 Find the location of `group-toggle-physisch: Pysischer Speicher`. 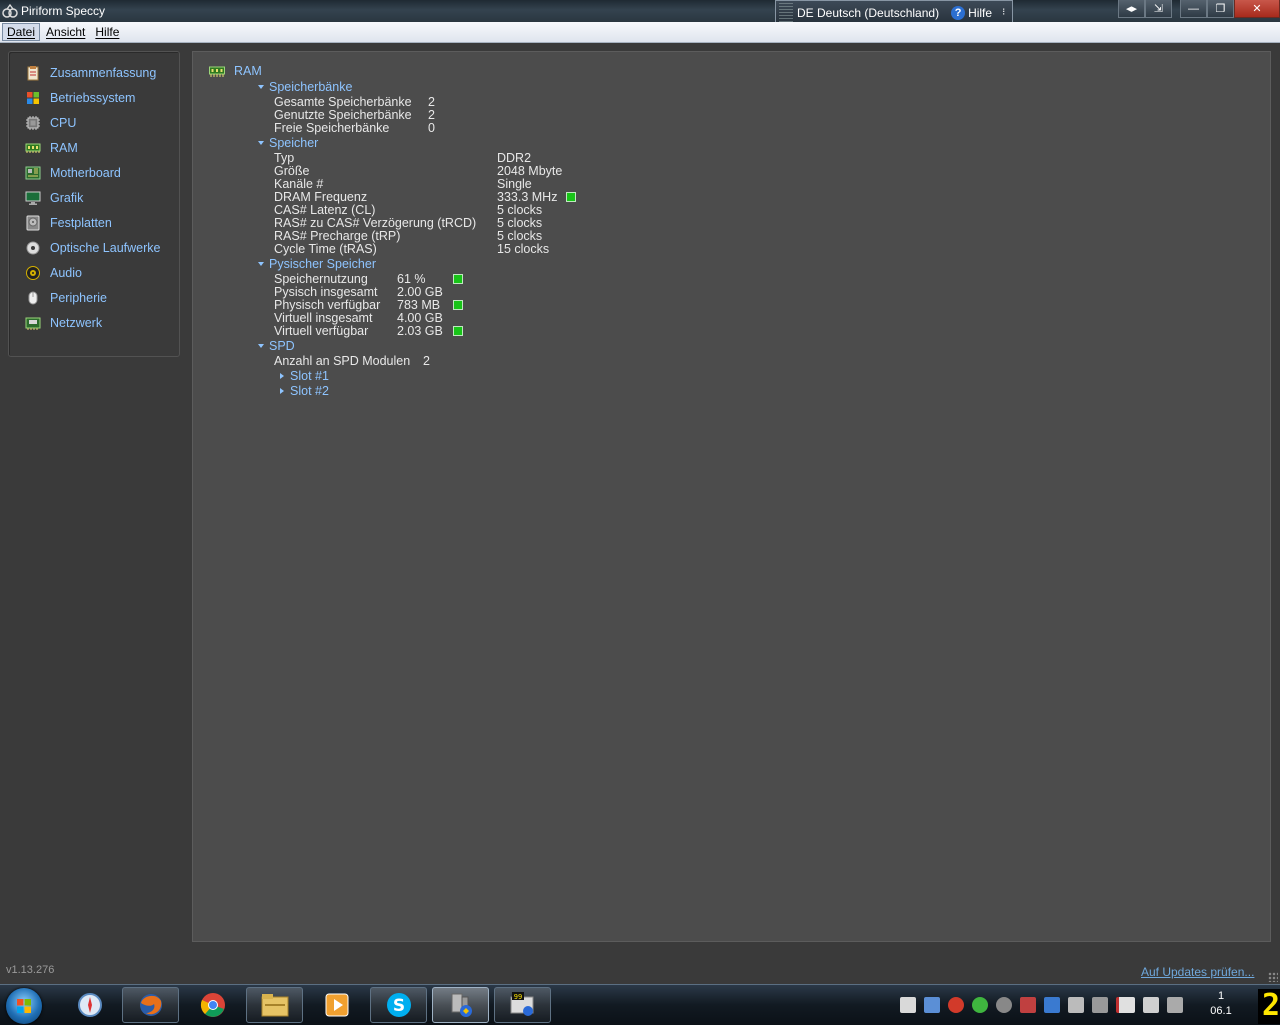

group-toggle-physisch: Pysischer Speicher is located at coordinates (317, 264).